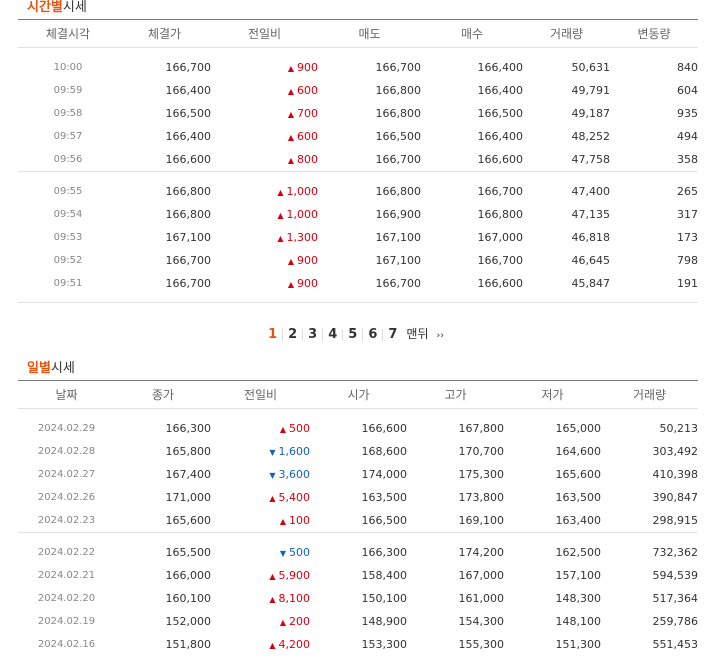  What do you see at coordinates (687, 67) in the screenshot?
I see `change-cell: 840` at bounding box center [687, 67].